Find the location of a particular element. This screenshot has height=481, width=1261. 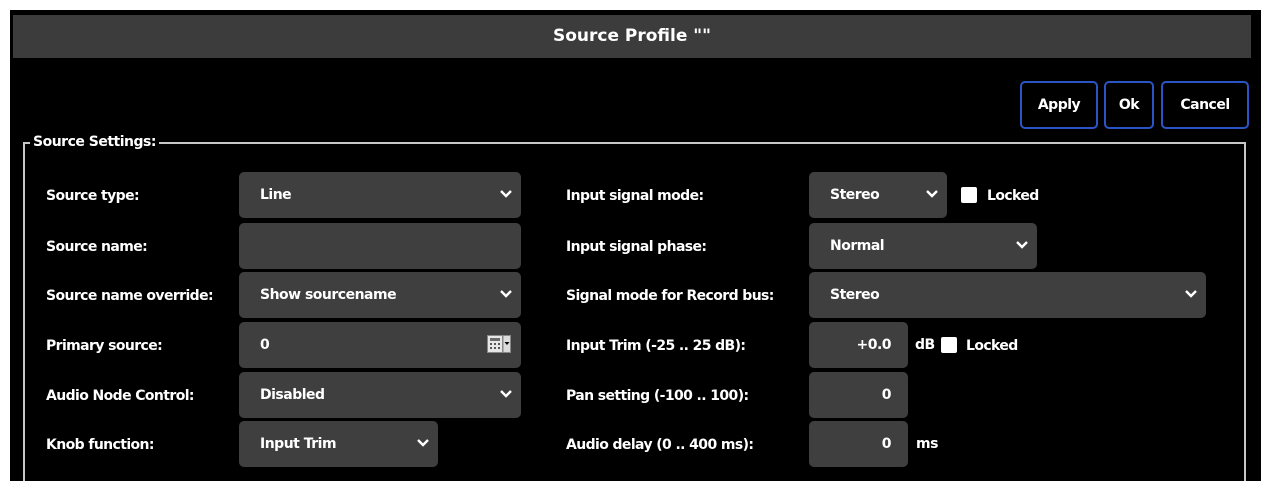

apply-button: Apply is located at coordinates (1059, 105).